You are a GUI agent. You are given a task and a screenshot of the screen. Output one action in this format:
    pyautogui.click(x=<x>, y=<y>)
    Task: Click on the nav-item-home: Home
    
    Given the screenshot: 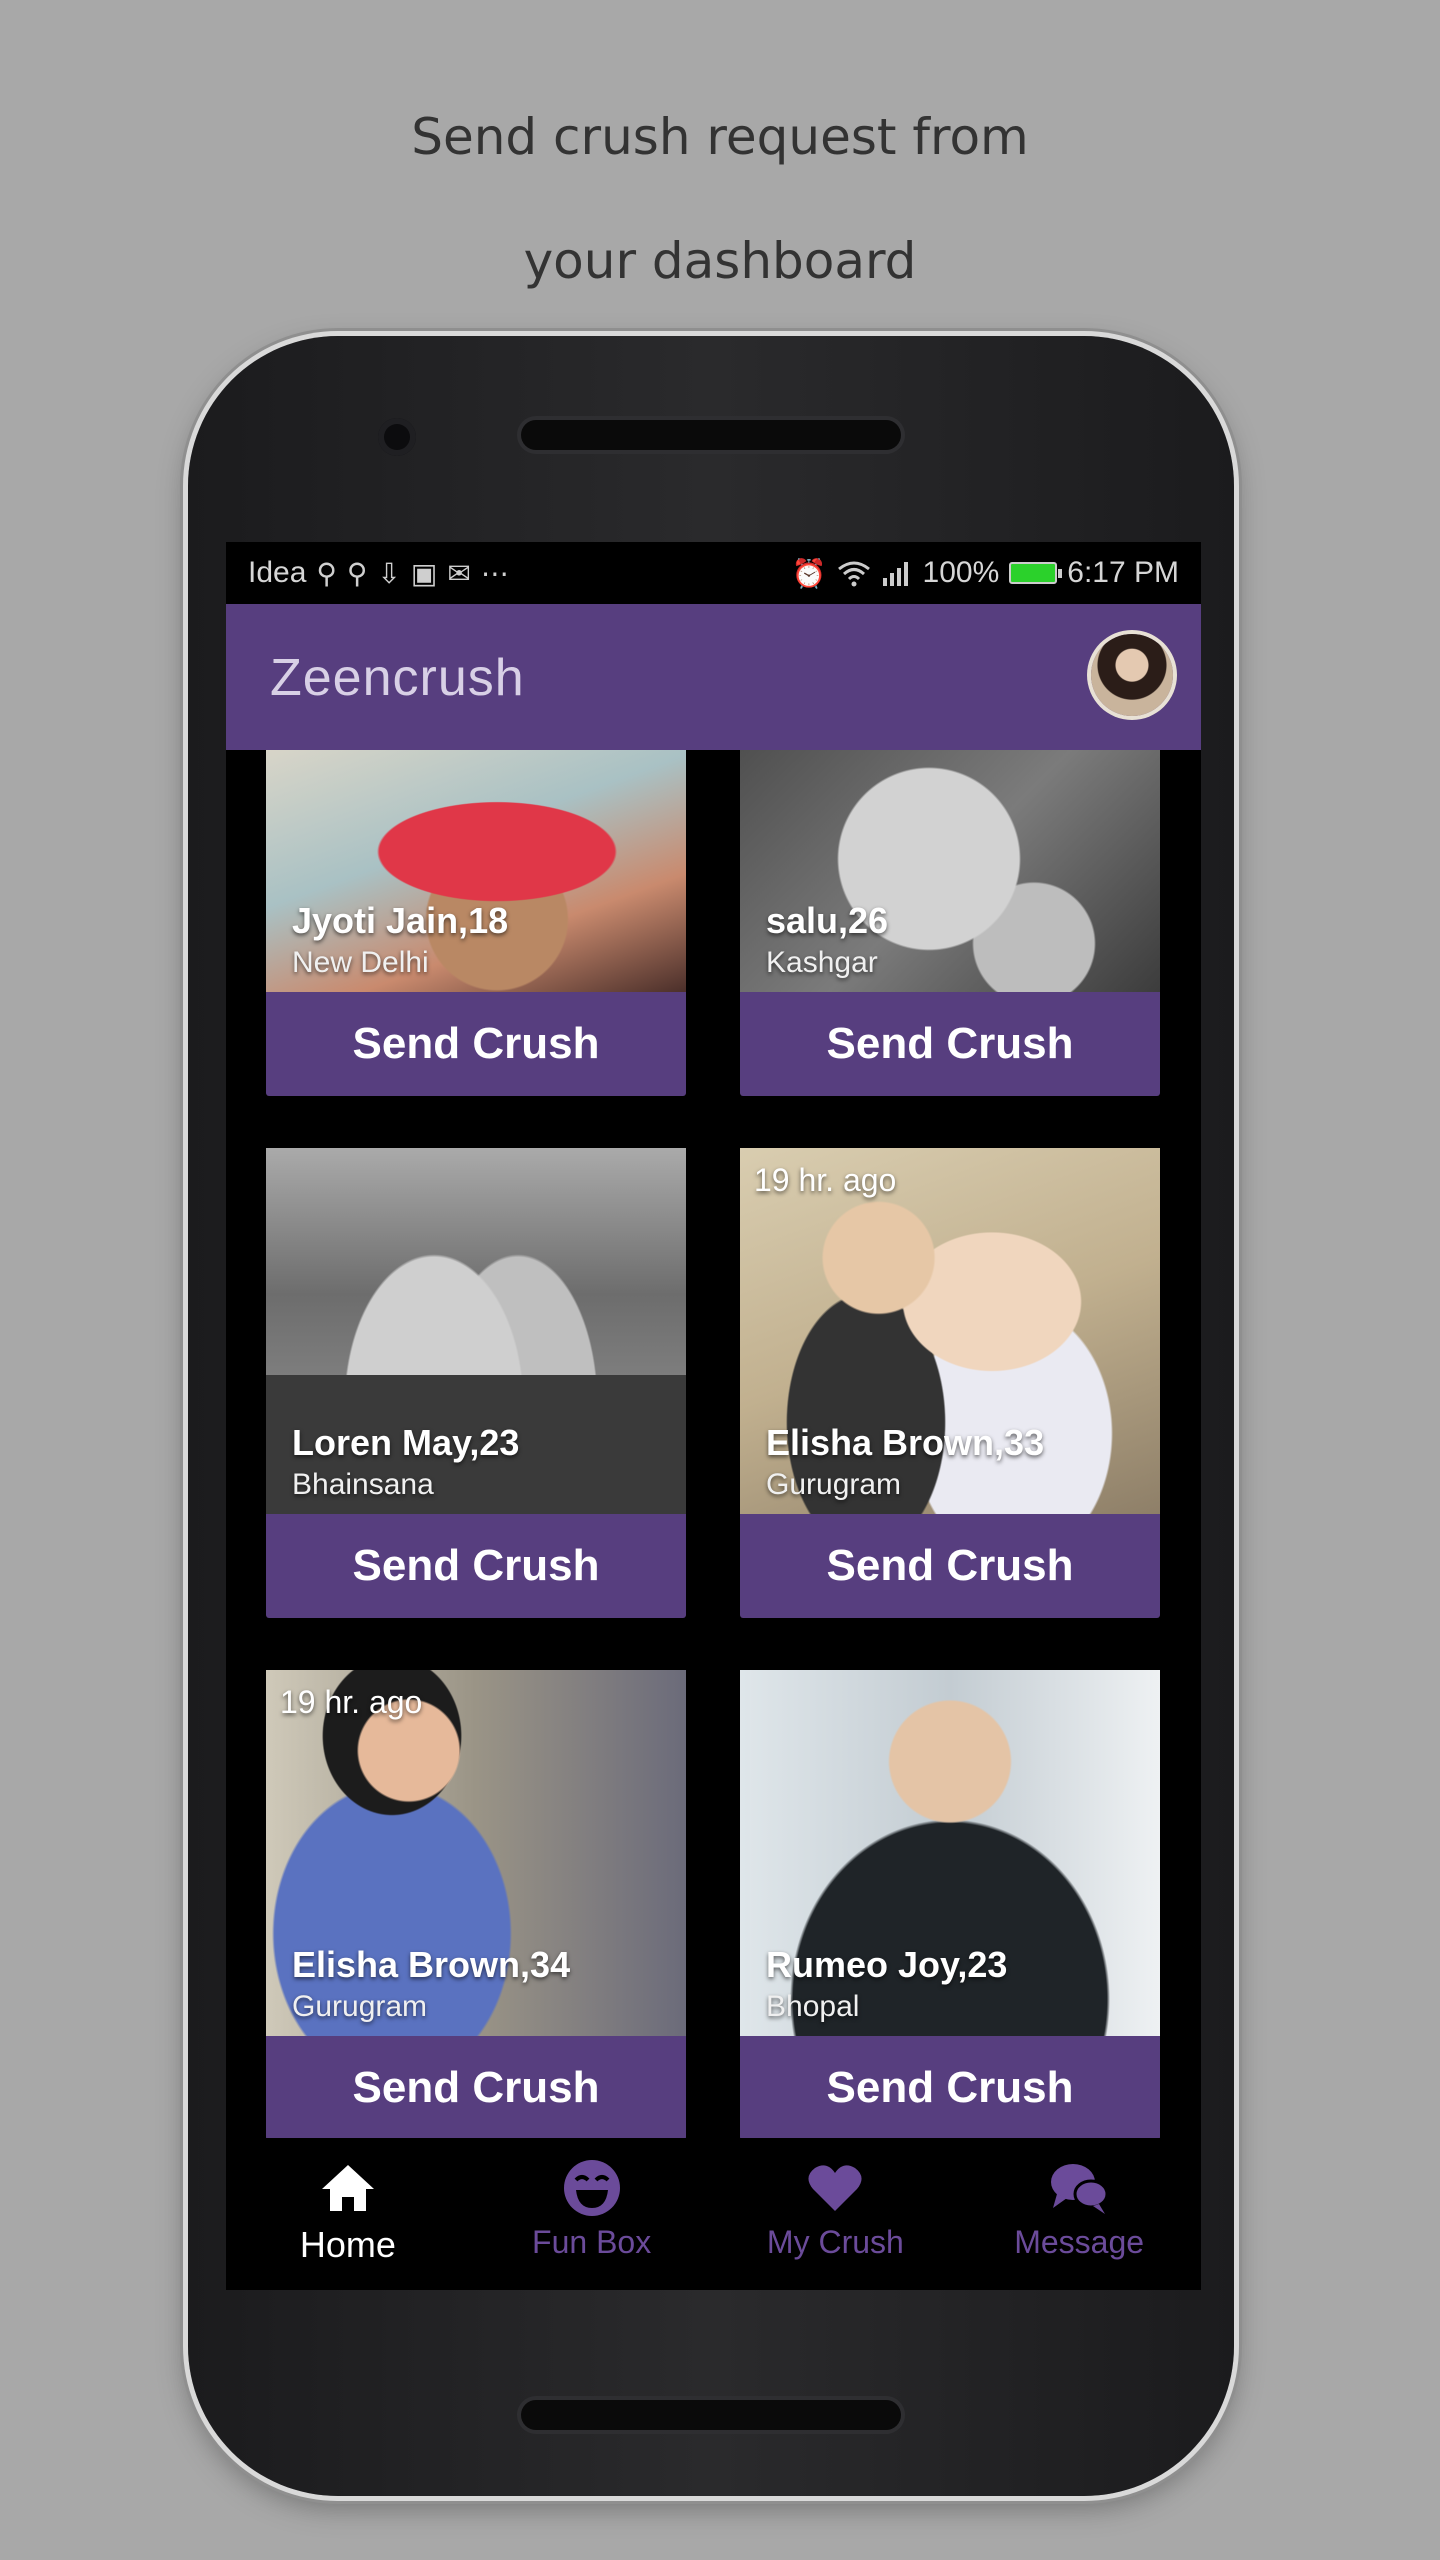 What is the action you would take?
    pyautogui.click(x=348, y=2214)
    